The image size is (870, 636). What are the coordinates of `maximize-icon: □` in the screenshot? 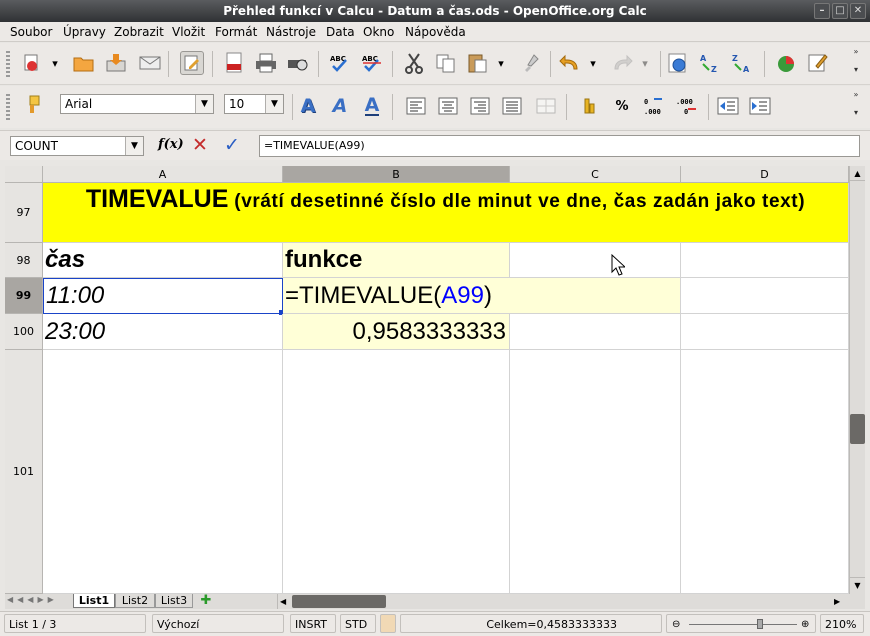 It's located at (840, 11).